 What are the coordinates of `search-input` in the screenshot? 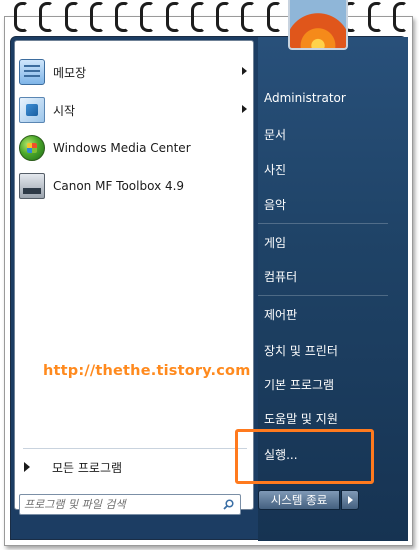 It's located at (119, 504).